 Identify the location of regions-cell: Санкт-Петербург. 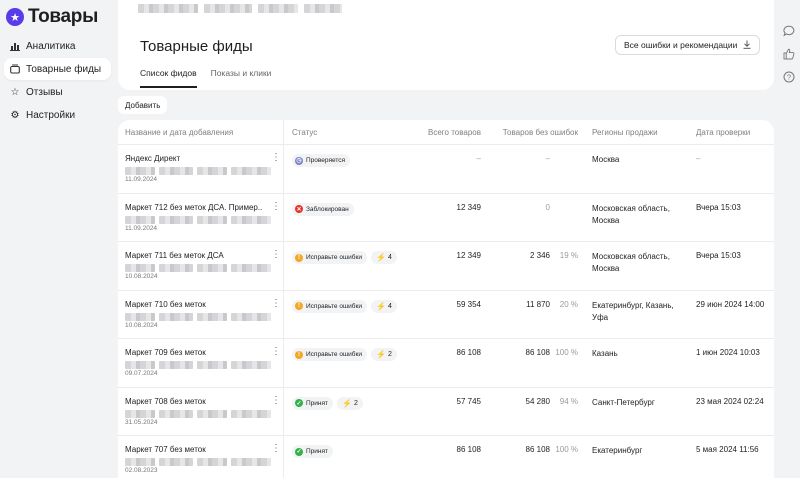
(623, 402).